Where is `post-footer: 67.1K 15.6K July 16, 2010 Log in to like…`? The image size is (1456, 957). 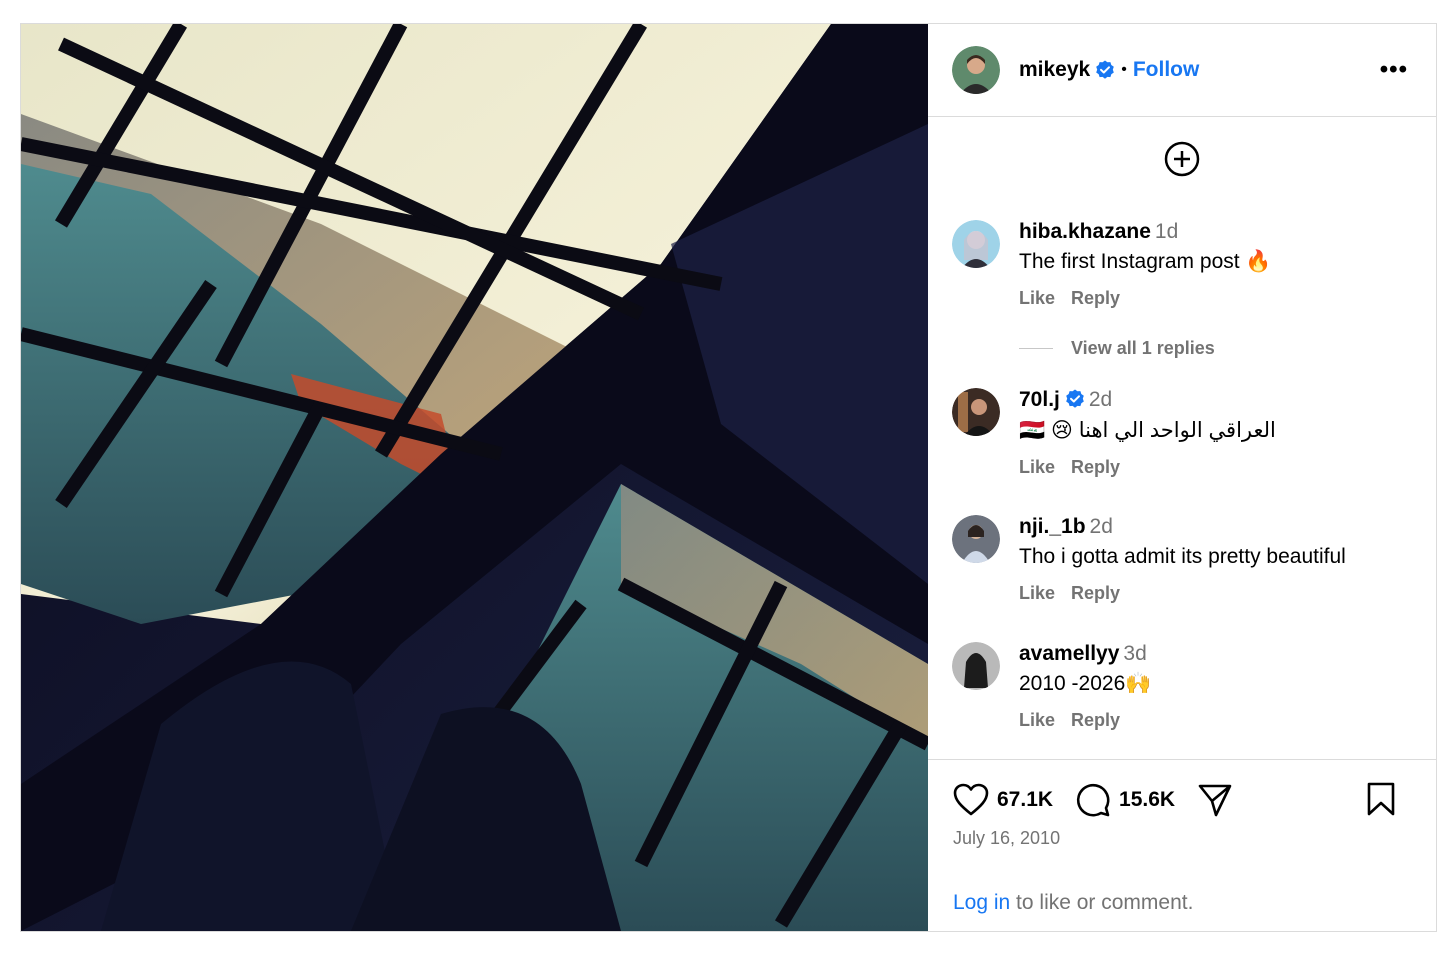 post-footer: 67.1K 15.6K July 16, 2010 Log in to like… is located at coordinates (1182, 845).